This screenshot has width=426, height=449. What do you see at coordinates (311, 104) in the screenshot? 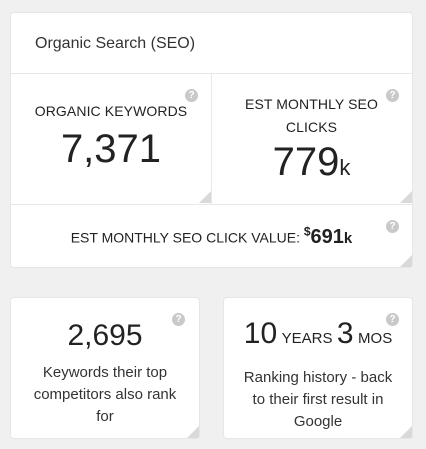
I see `monthly-clicks-label-line1: EST MONTHLY SEO` at bounding box center [311, 104].